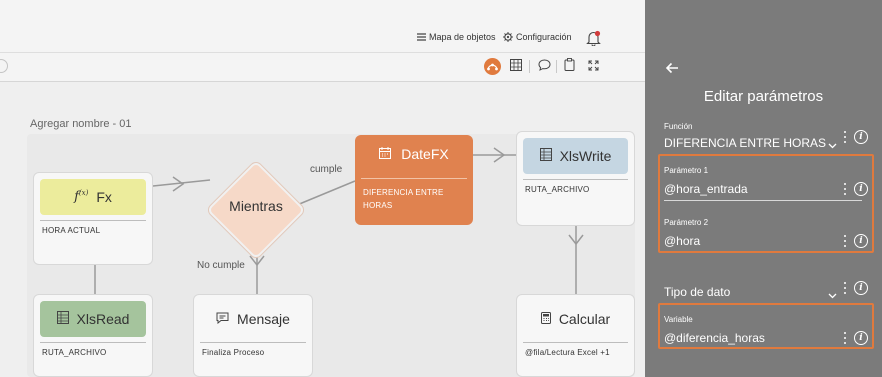 The width and height of the screenshot is (882, 377). Describe the element at coordinates (222, 319) in the screenshot. I see `message-icon` at that location.